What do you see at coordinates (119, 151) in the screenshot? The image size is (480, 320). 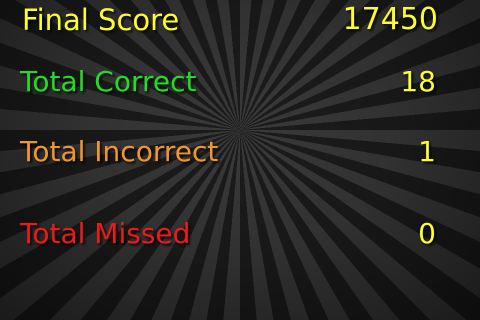 I see `total-incorrect-label: Total Incorrect` at bounding box center [119, 151].